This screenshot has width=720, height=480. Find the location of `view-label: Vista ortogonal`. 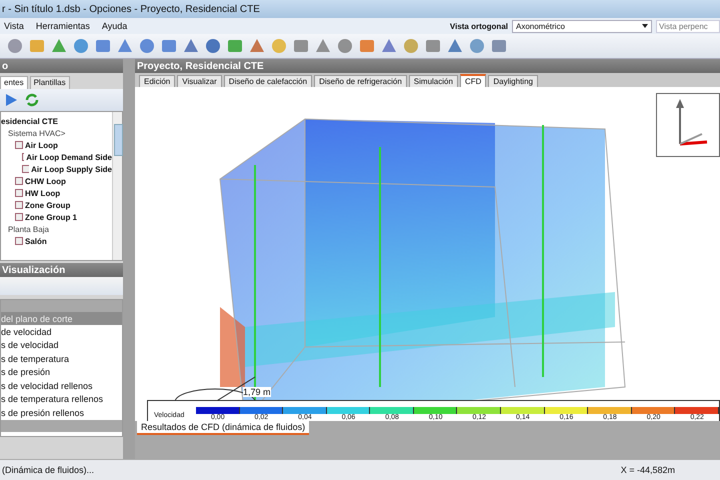

view-label: Vista ortogonal is located at coordinates (479, 26).